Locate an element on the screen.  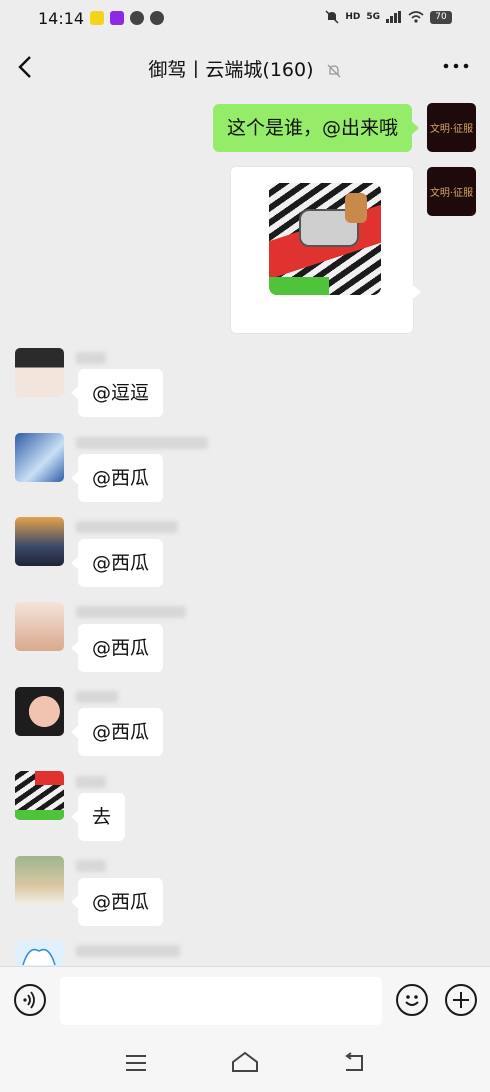
self-text-message: 这个是谁，@出来哦 is located at coordinates (316, 128).